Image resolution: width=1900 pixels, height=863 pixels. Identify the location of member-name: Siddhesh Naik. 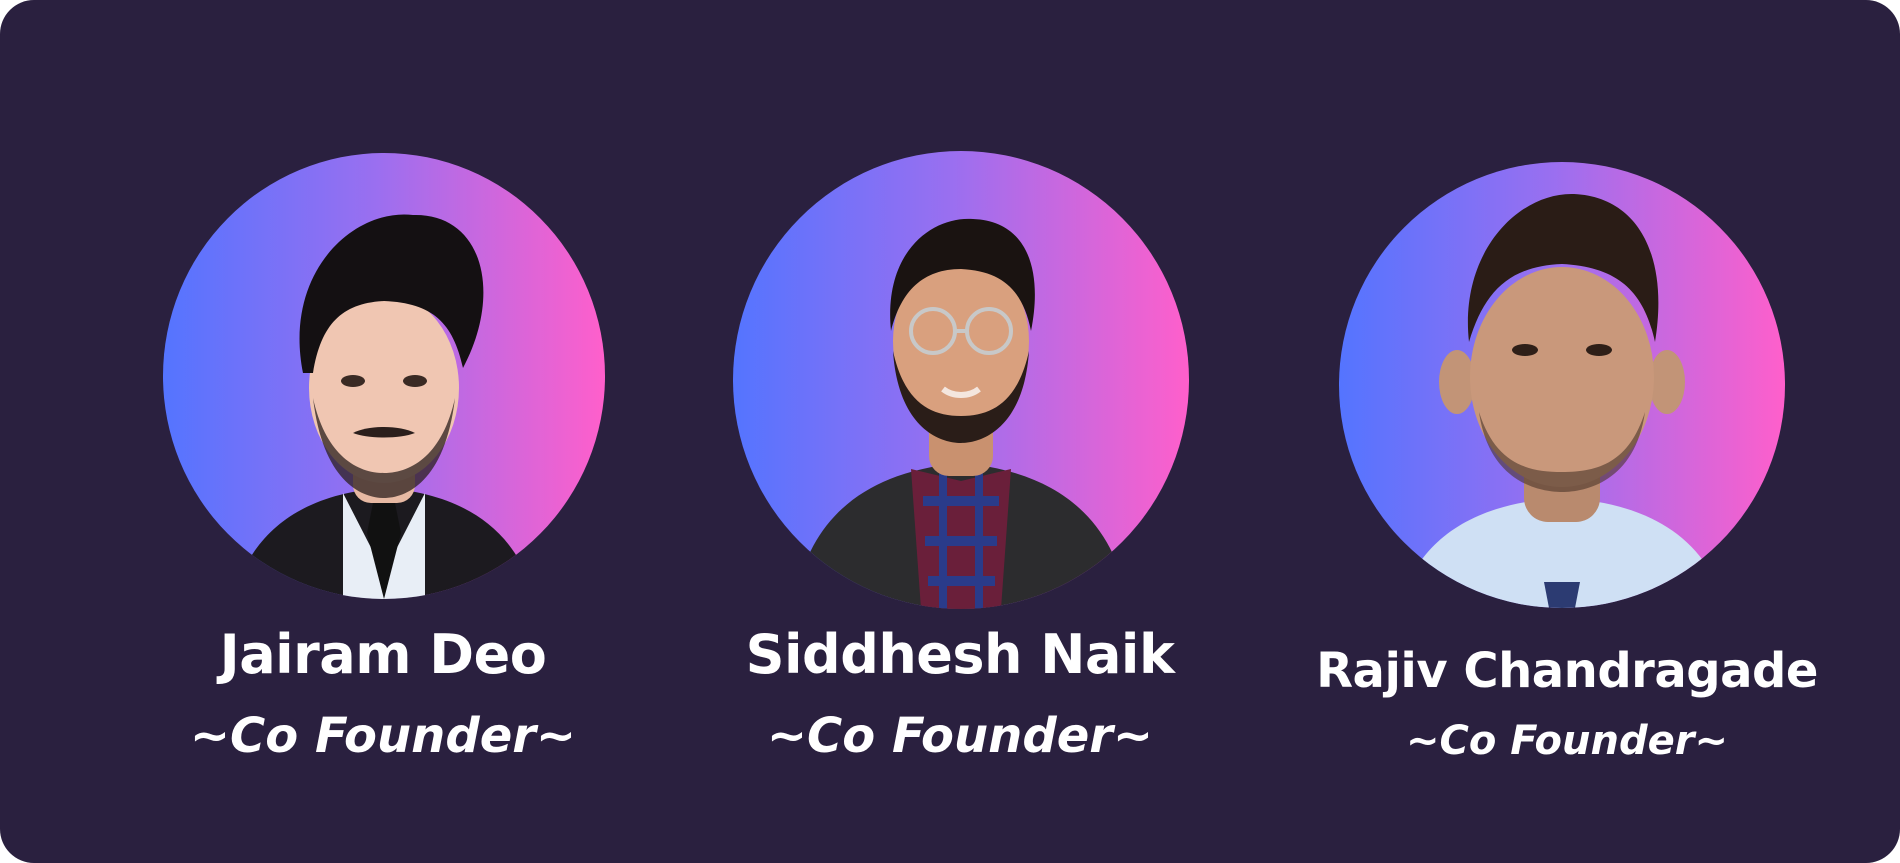
(960, 654).